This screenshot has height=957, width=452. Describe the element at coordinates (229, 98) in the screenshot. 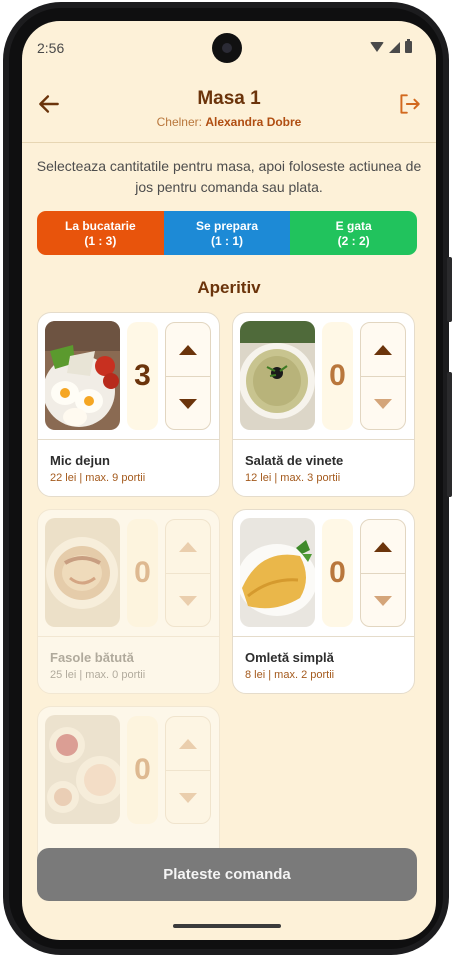

I see `page-title: Masa 1` at that location.